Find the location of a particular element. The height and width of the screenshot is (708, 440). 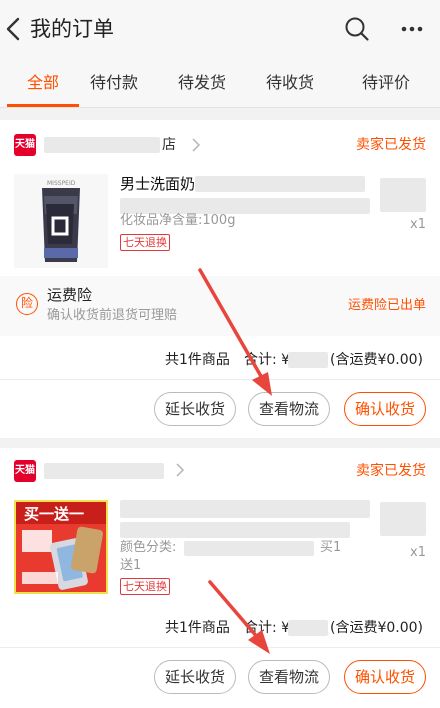

top-bar: 我的订单 is located at coordinates (220, 29).